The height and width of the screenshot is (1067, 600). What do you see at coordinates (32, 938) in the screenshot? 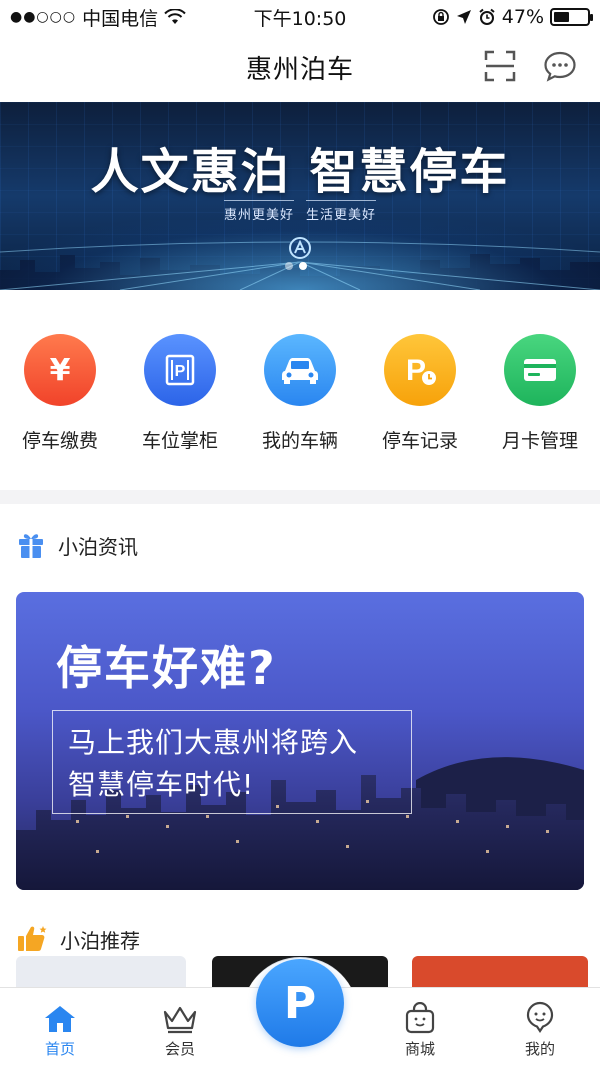
I see `thumbs-up-icon` at bounding box center [32, 938].